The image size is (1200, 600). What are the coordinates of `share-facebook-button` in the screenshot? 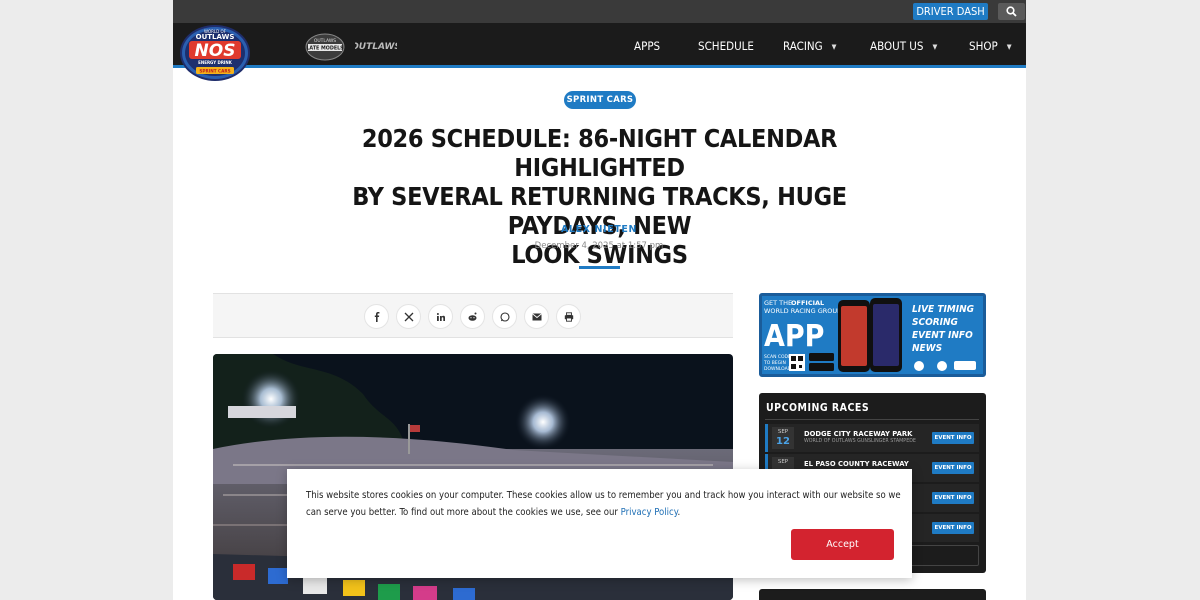 It's located at (376, 316).